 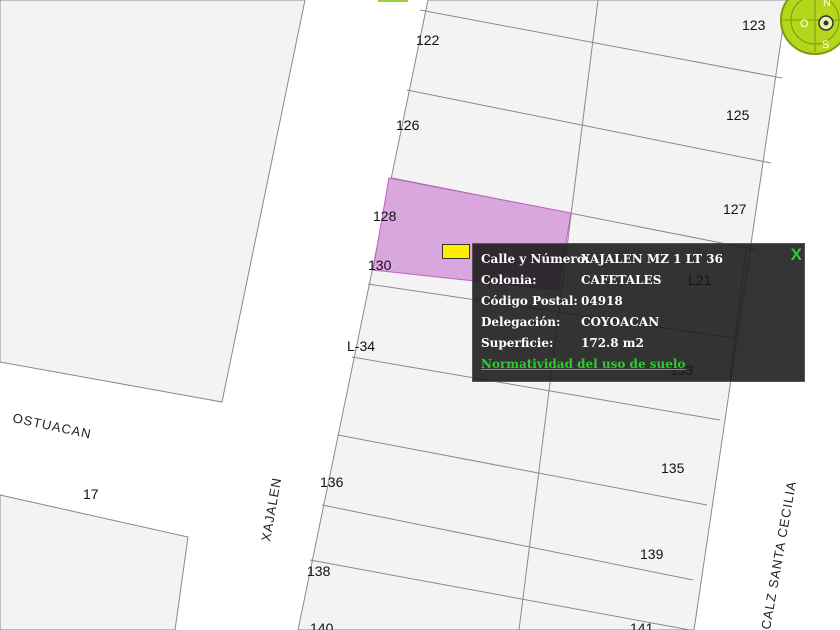 What do you see at coordinates (620, 322) in the screenshot?
I see `info-value: COYOACAN` at bounding box center [620, 322].